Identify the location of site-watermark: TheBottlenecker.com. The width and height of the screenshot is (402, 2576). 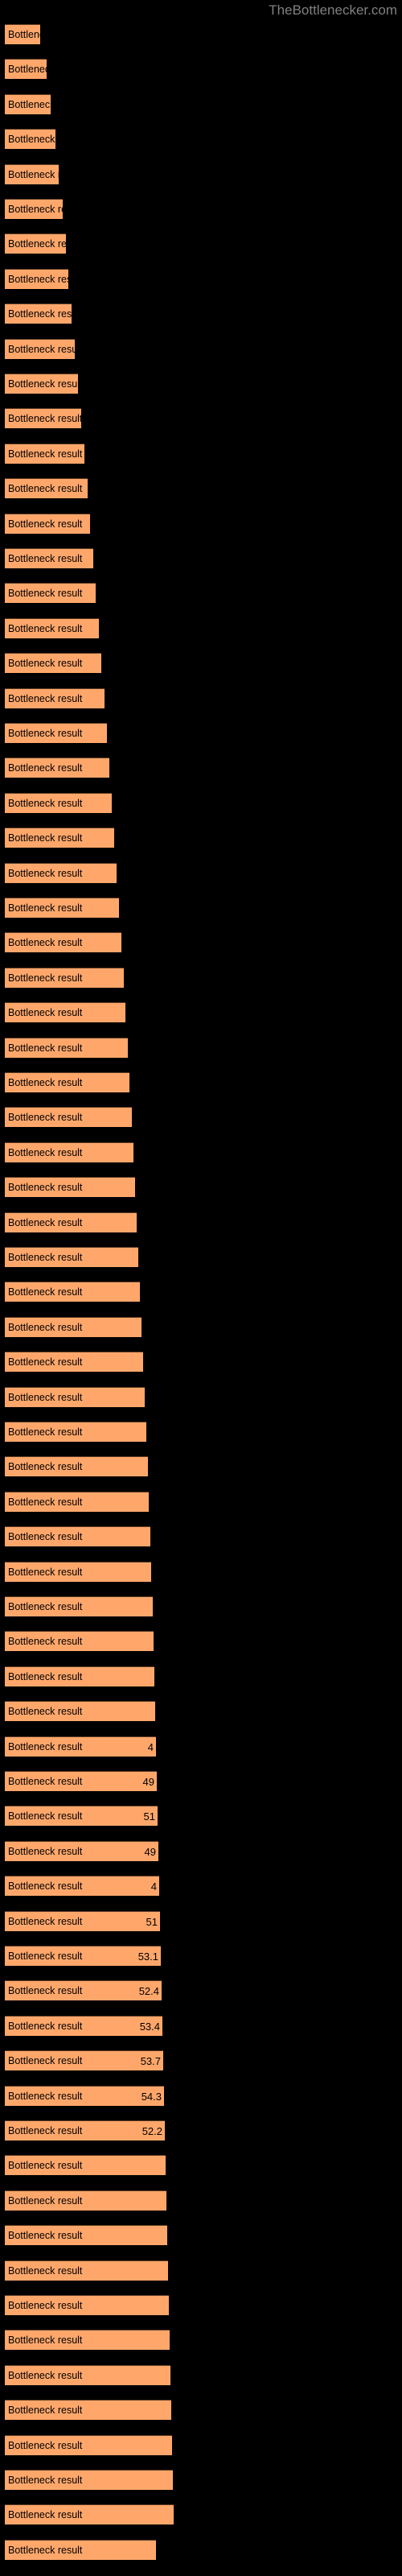
(333, 10).